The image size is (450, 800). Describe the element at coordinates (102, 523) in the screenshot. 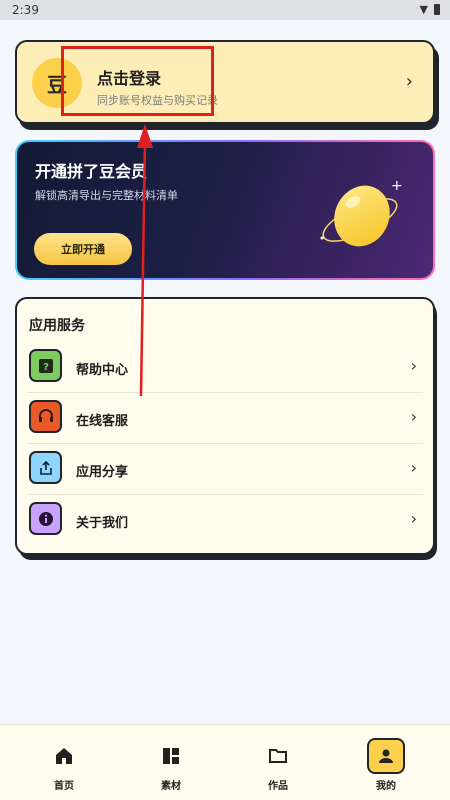

I see `service-label: 关于我们` at that location.